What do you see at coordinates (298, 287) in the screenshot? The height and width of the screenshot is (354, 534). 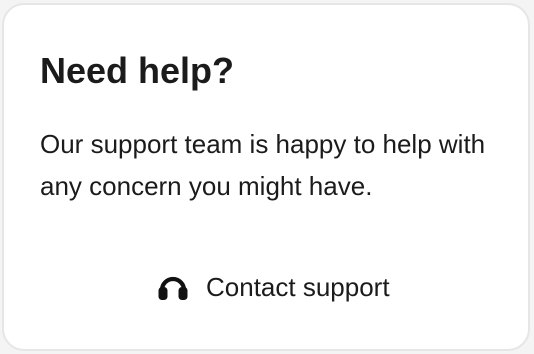 I see `contact-support-label: Contact support` at bounding box center [298, 287].